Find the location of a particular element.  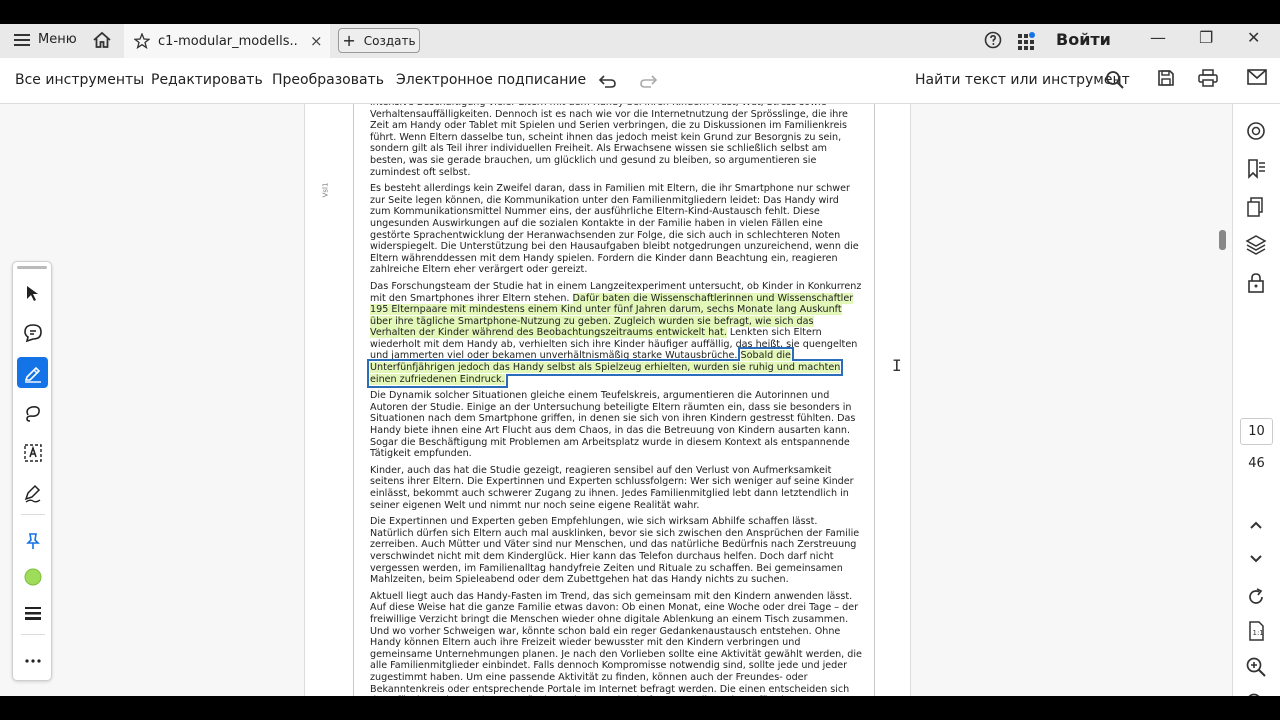

signin-button: Войти is located at coordinates (1083, 39).